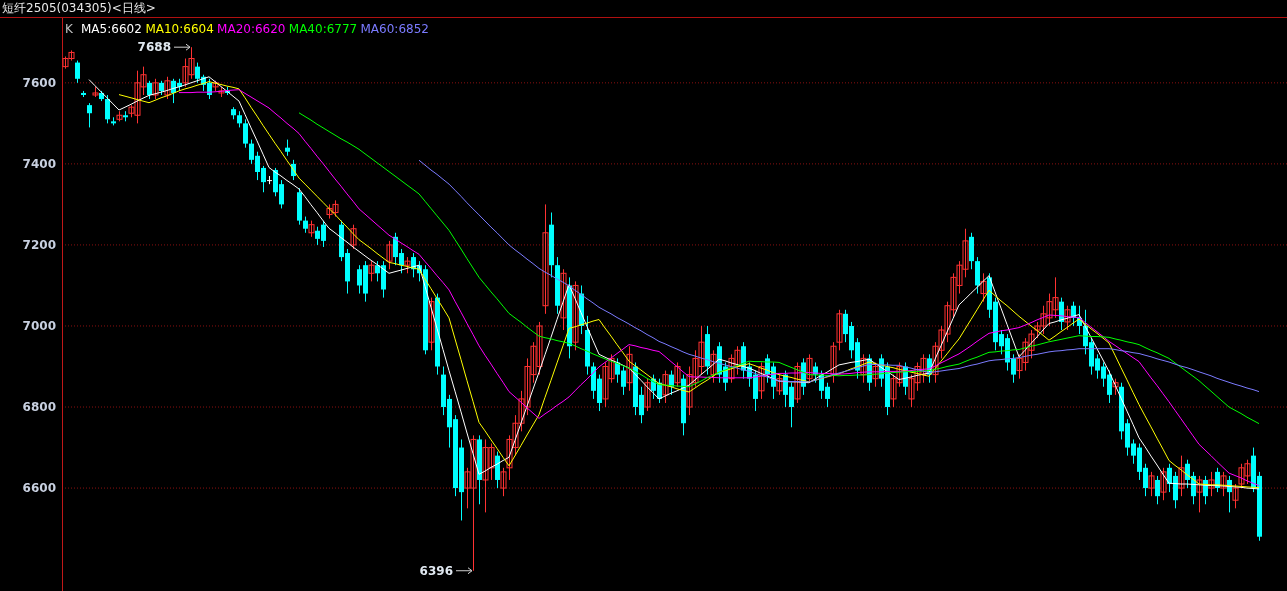  I want to click on axis-label: 7000, so click(39, 326).